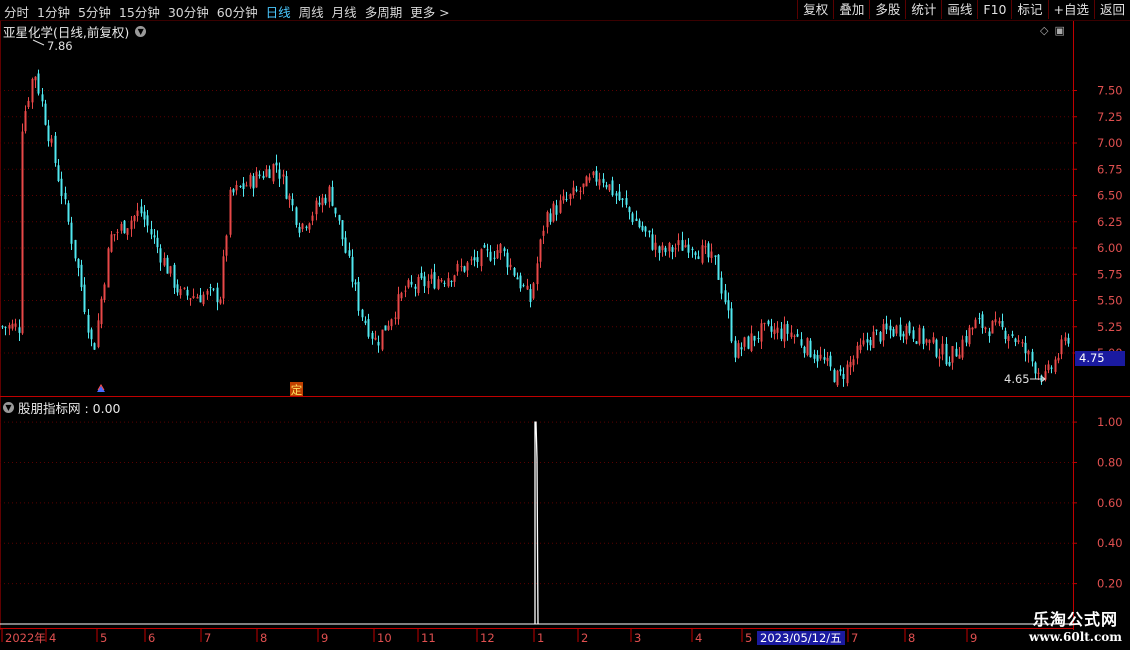 Image resolution: width=1130 pixels, height=650 pixels. I want to click on x-label: 2, so click(584, 638).